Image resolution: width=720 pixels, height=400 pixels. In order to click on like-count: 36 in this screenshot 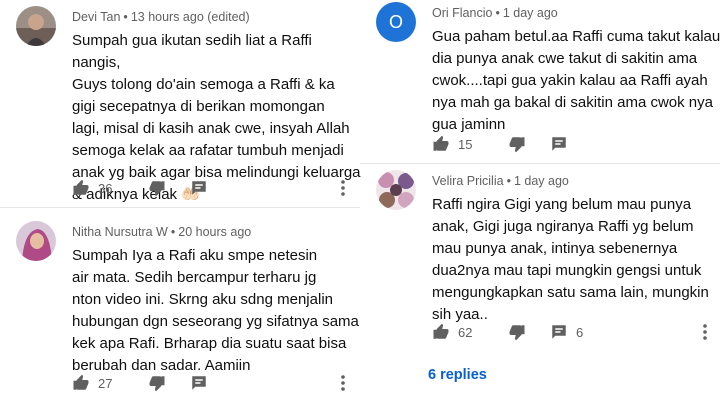, I will do `click(105, 188)`.